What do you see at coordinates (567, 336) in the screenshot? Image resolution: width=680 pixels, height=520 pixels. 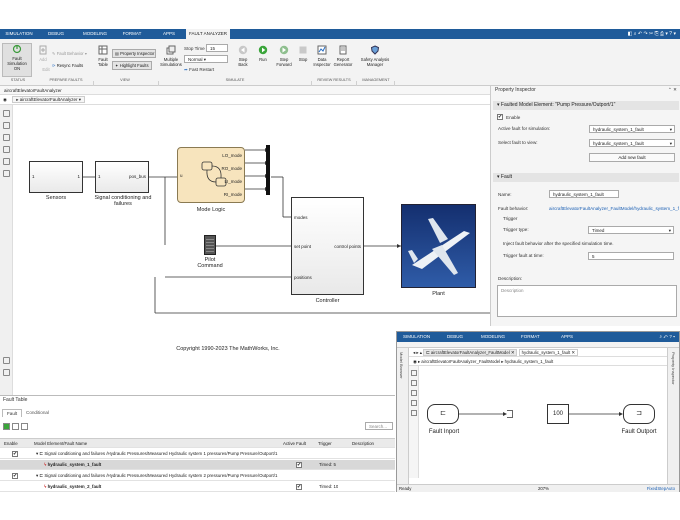 I see `fm-tab-apps: APPS` at bounding box center [567, 336].